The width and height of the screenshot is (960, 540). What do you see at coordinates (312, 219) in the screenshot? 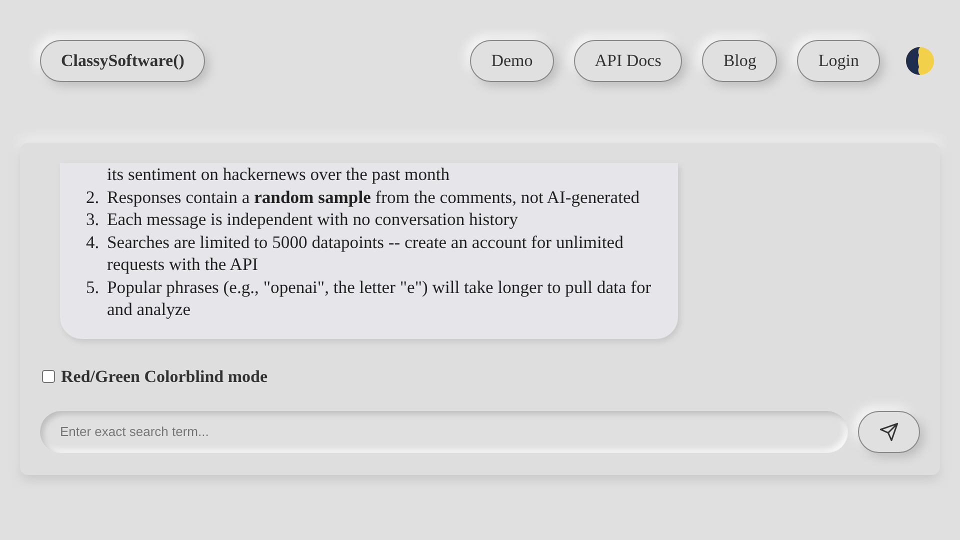
I see `list-item-text: Each message is independent with no conversation history` at bounding box center [312, 219].